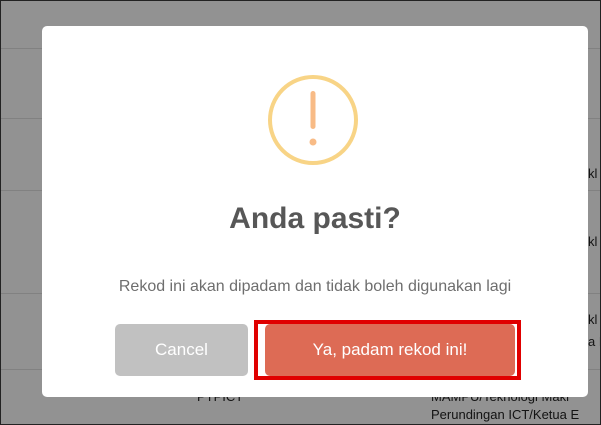 The height and width of the screenshot is (425, 601). I want to click on warning-exclamation-icon, so click(313, 120).